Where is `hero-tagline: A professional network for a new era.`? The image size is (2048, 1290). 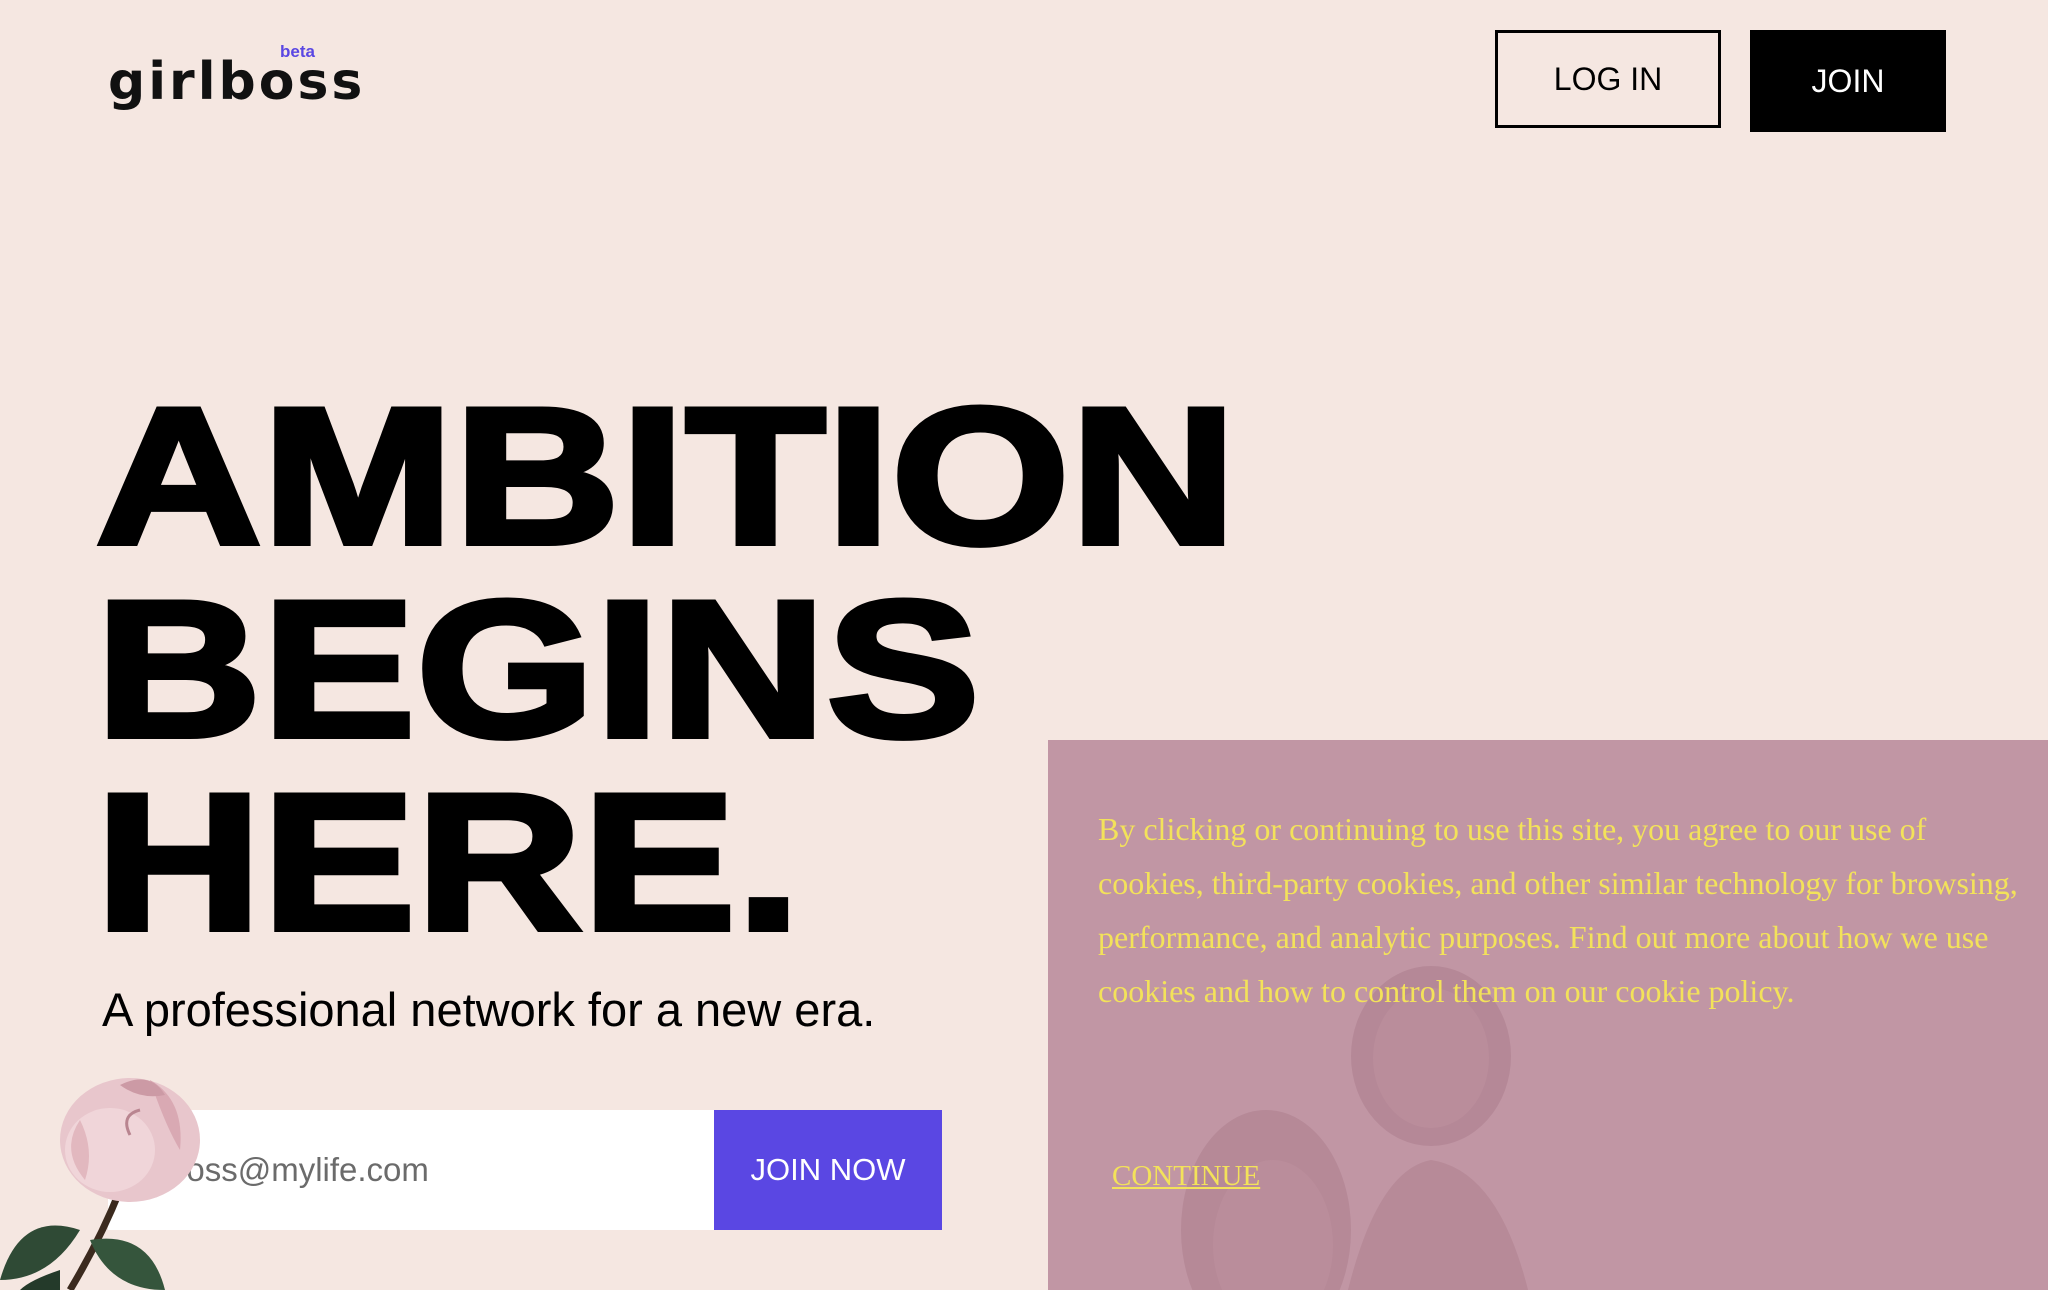 hero-tagline: A professional network for a new era. is located at coordinates (489, 1009).